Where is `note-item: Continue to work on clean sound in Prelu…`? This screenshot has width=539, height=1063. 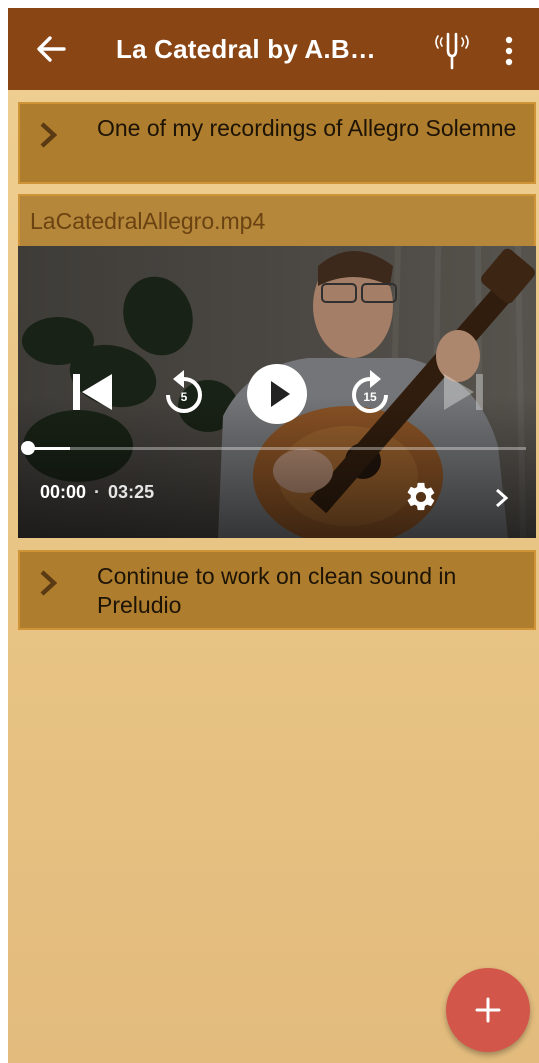
note-item: Continue to work on clean sound in Prelu… is located at coordinates (277, 590).